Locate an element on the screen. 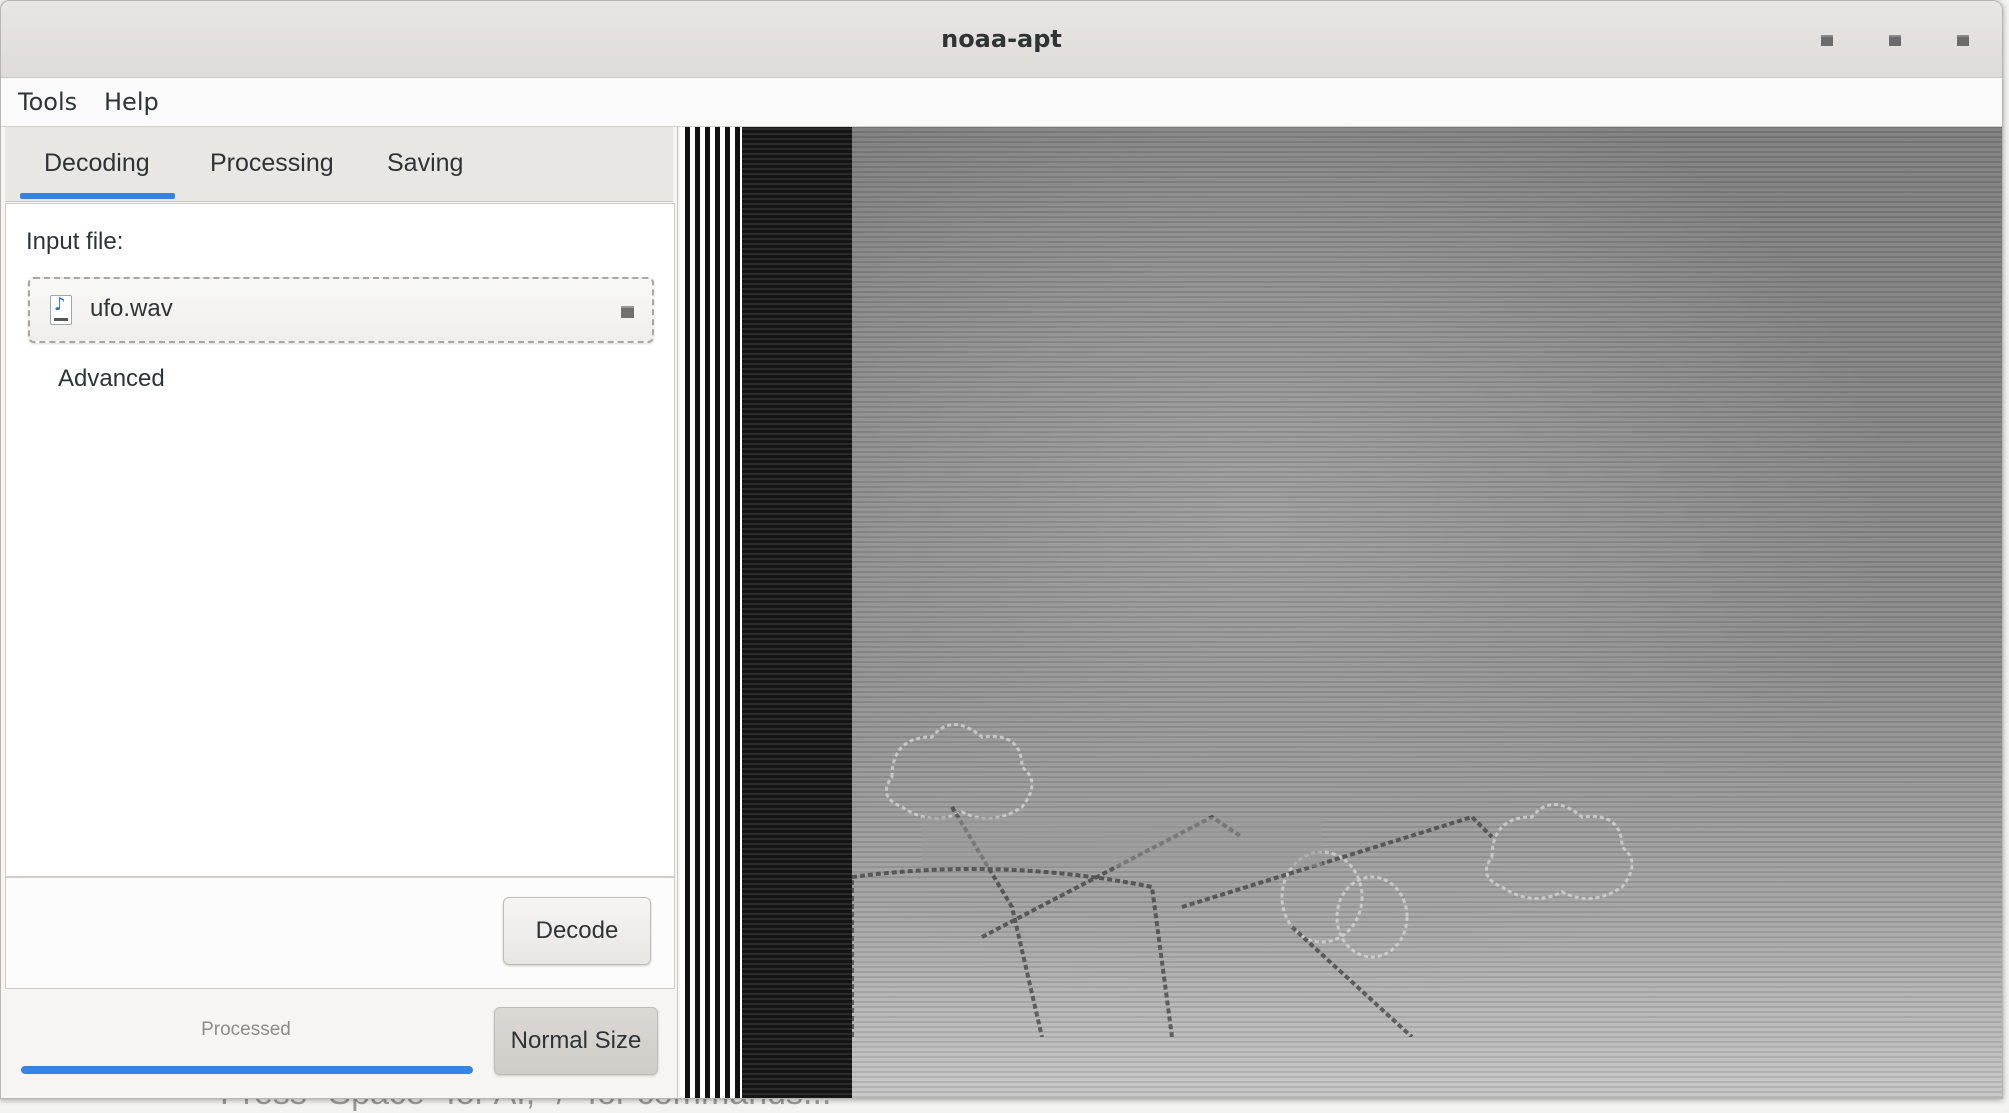  sync-pulse-strip is located at coordinates (711, 612).